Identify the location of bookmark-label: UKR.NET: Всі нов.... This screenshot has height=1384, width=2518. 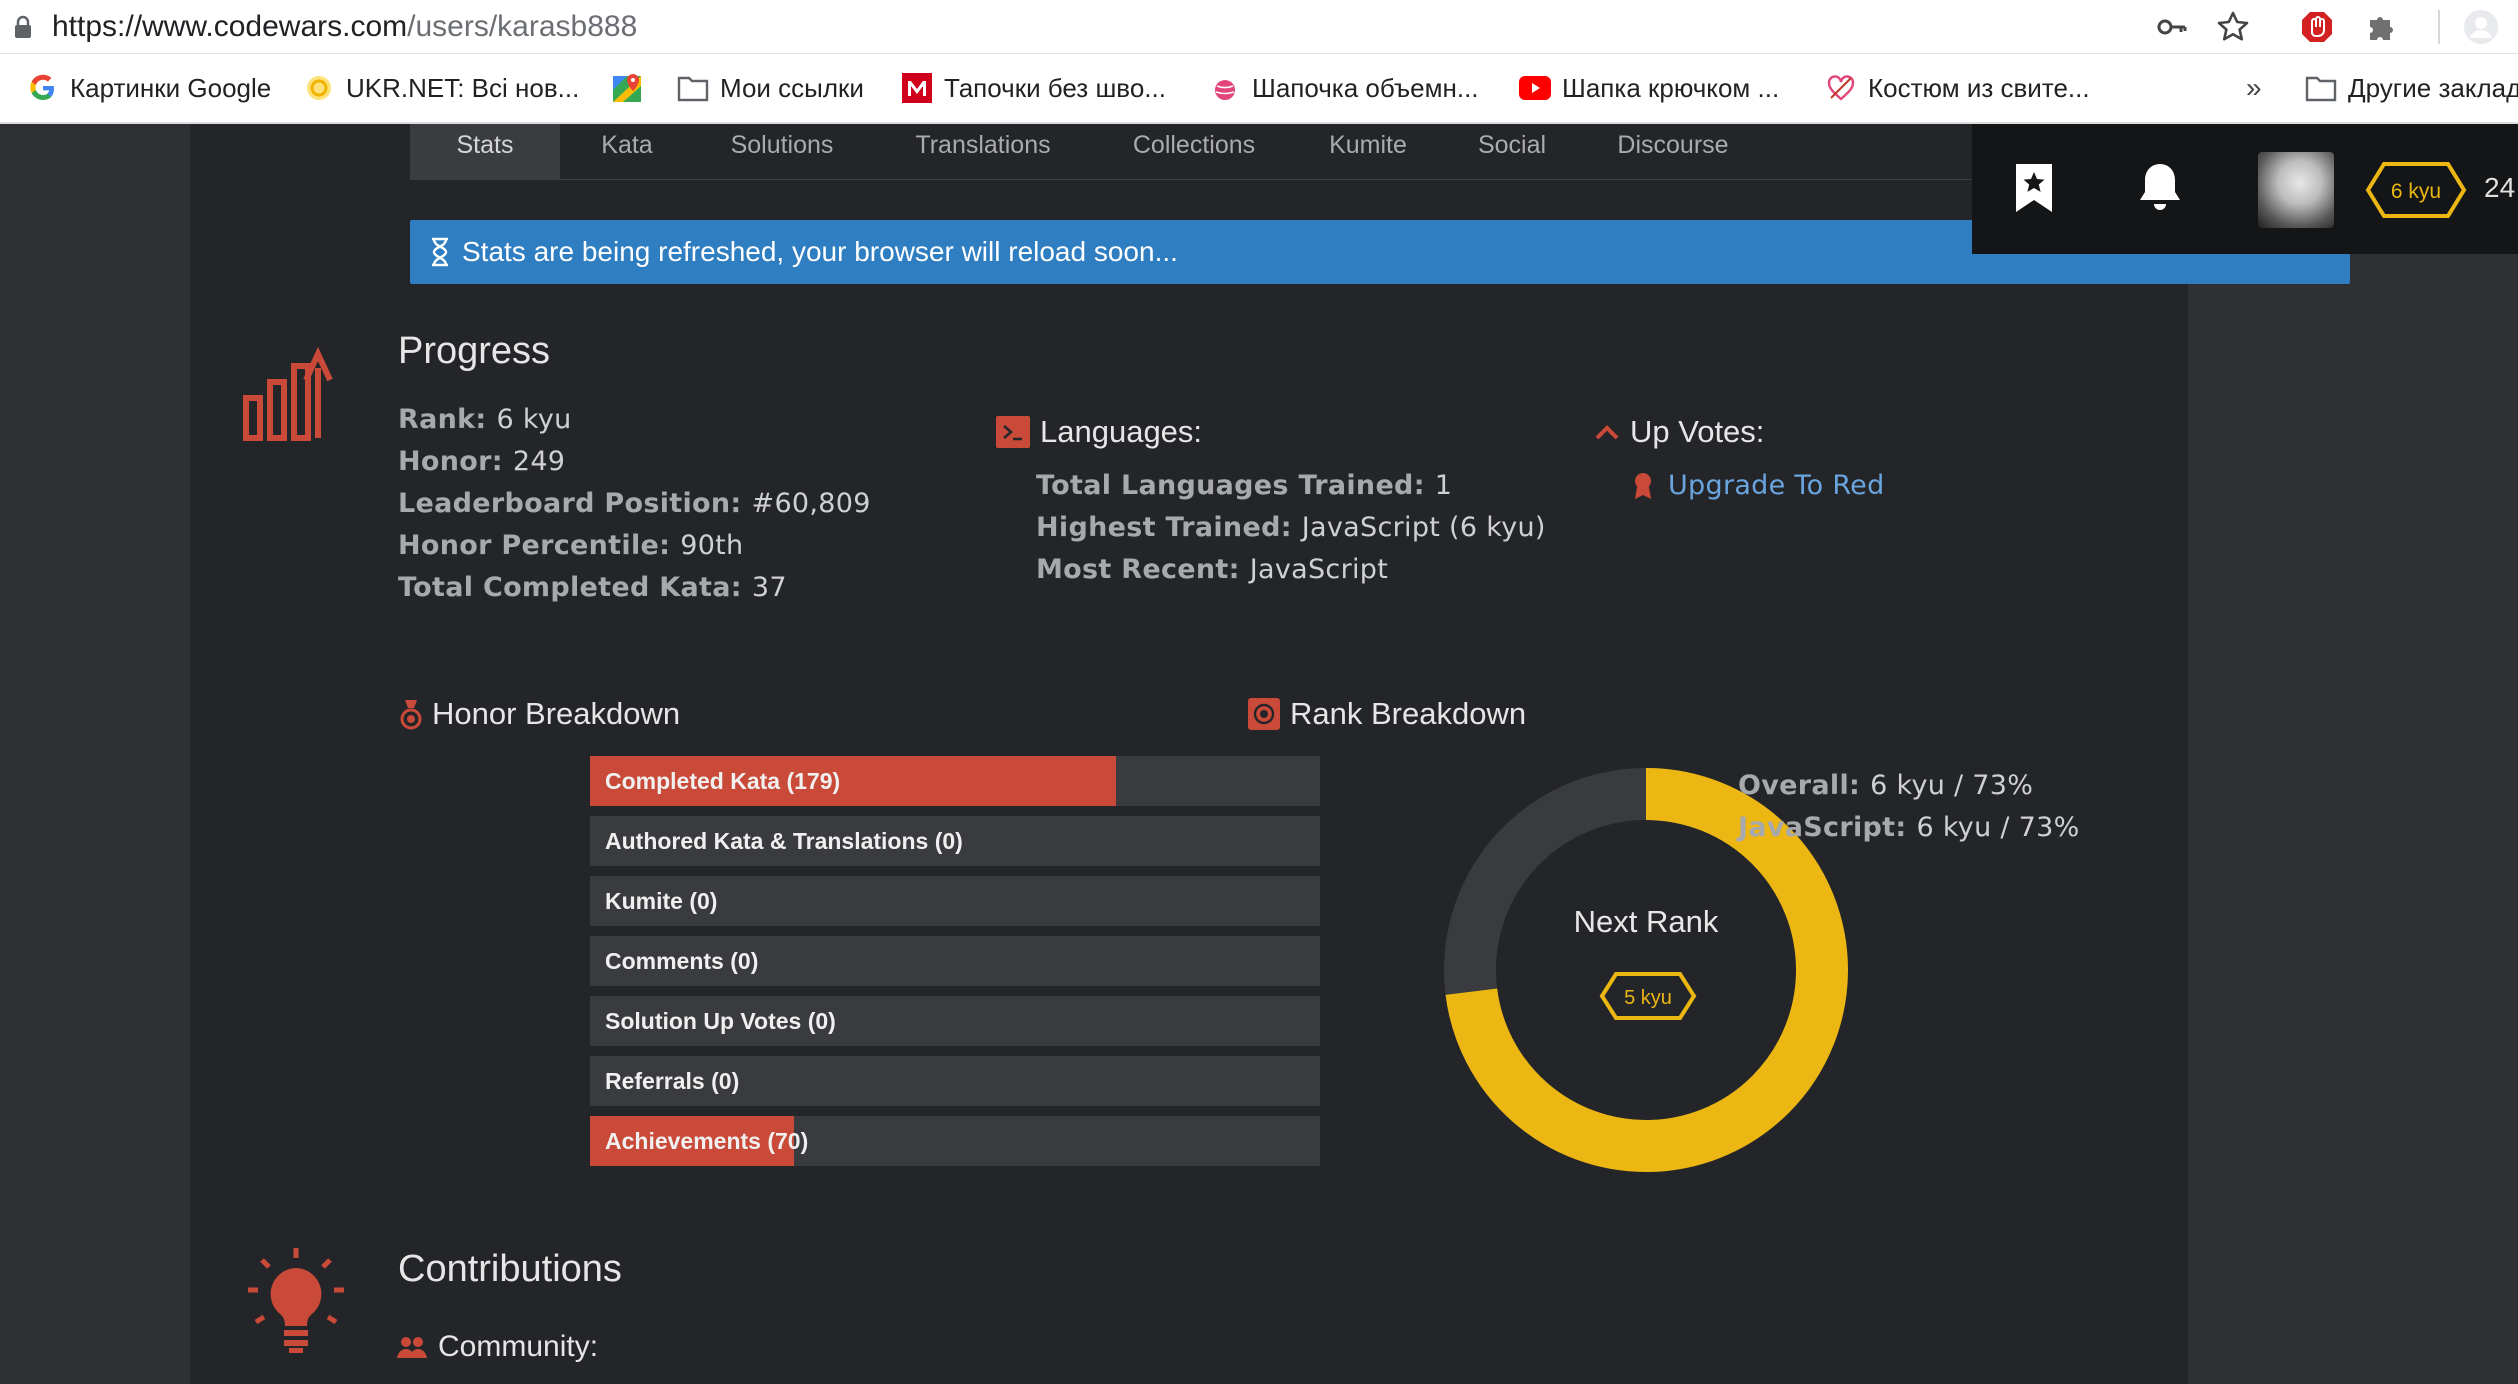
(463, 87).